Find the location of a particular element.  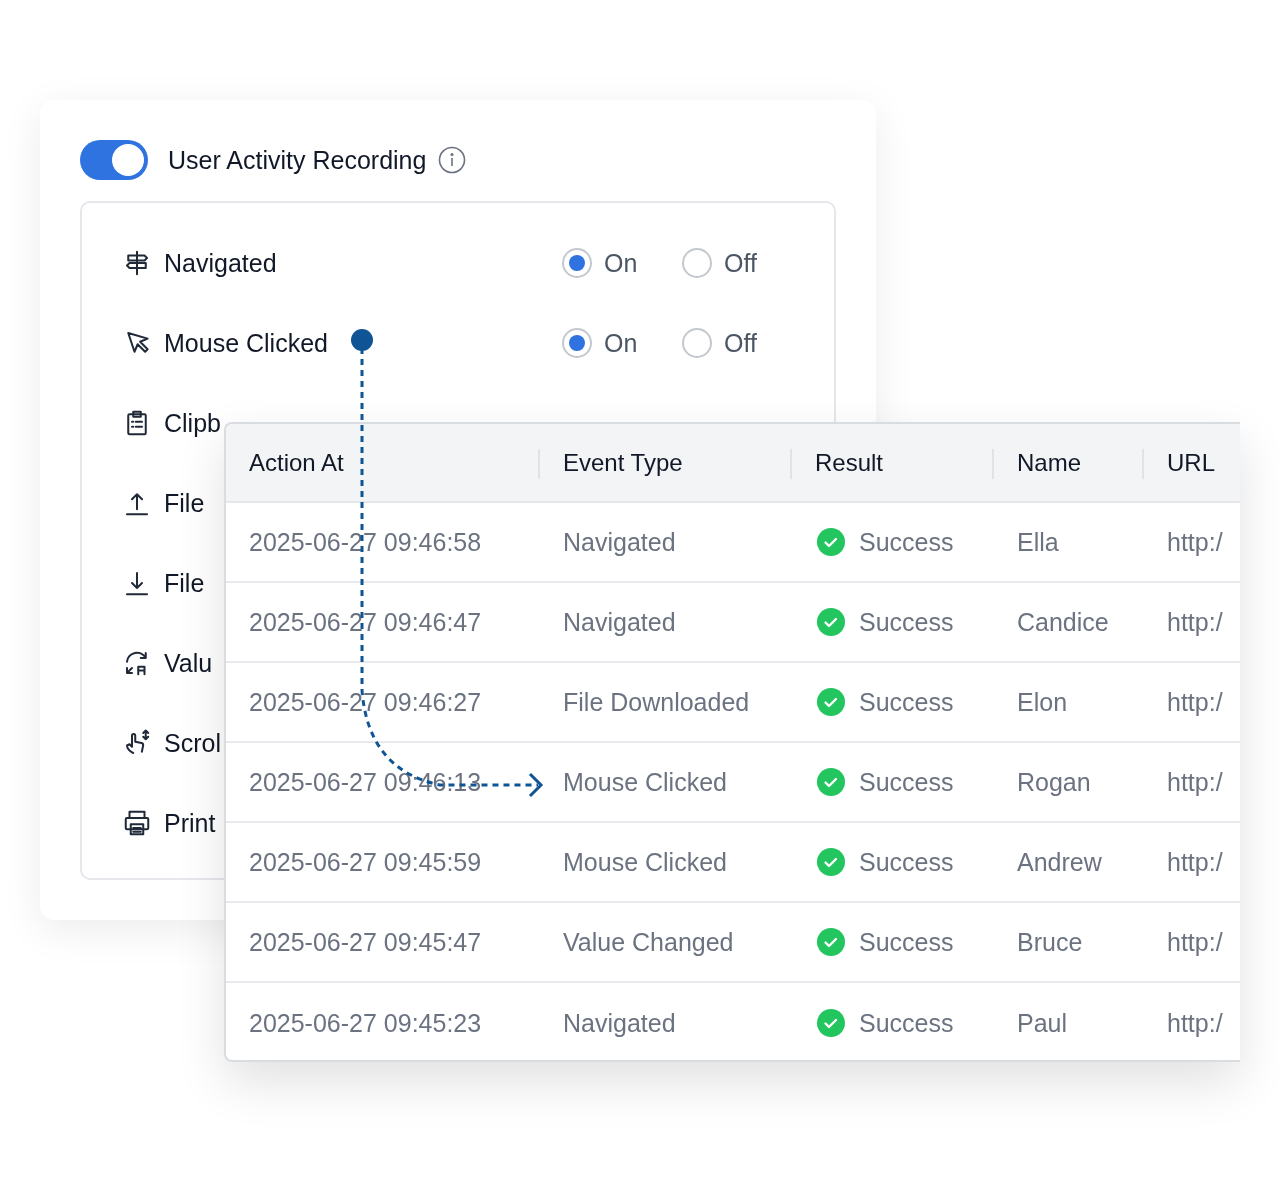

table-cell: Rogan is located at coordinates (1054, 782).